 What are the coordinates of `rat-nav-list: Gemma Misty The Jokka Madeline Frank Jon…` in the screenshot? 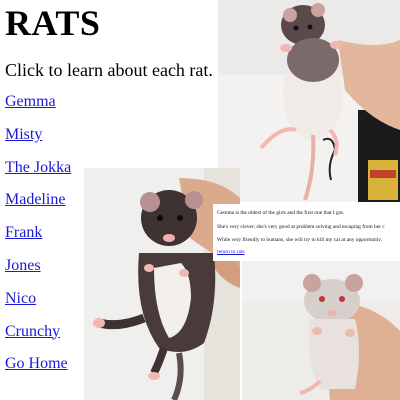 It's located at (38, 238).